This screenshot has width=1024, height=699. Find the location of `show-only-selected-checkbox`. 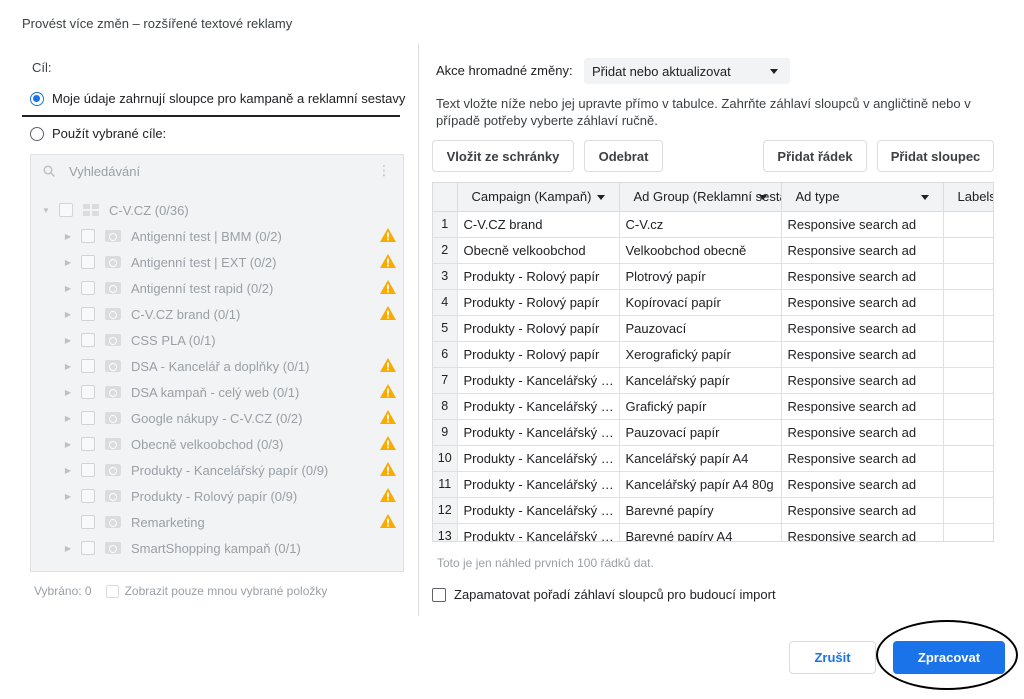

show-only-selected-checkbox is located at coordinates (112, 591).